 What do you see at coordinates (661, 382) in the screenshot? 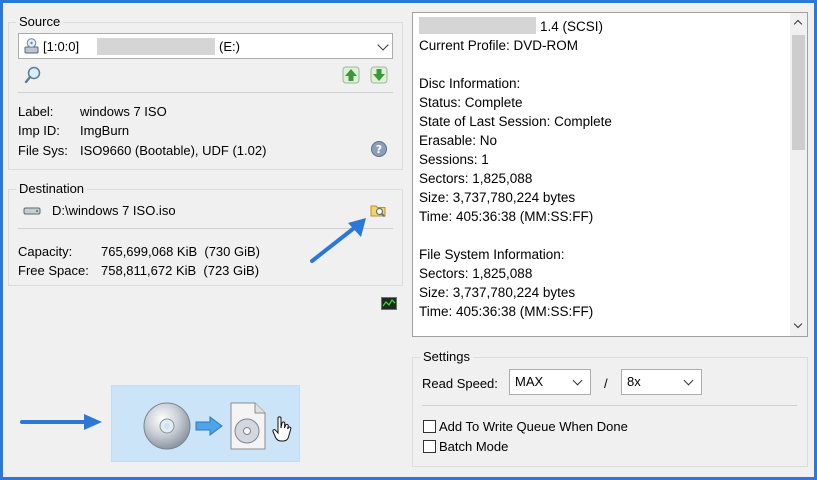
I see `verify-speed-select: 8x` at bounding box center [661, 382].